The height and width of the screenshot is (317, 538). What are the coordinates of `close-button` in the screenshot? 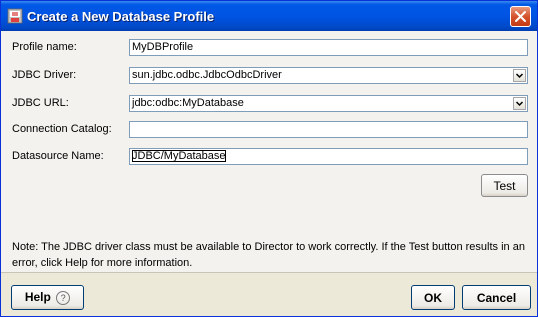 It's located at (520, 16).